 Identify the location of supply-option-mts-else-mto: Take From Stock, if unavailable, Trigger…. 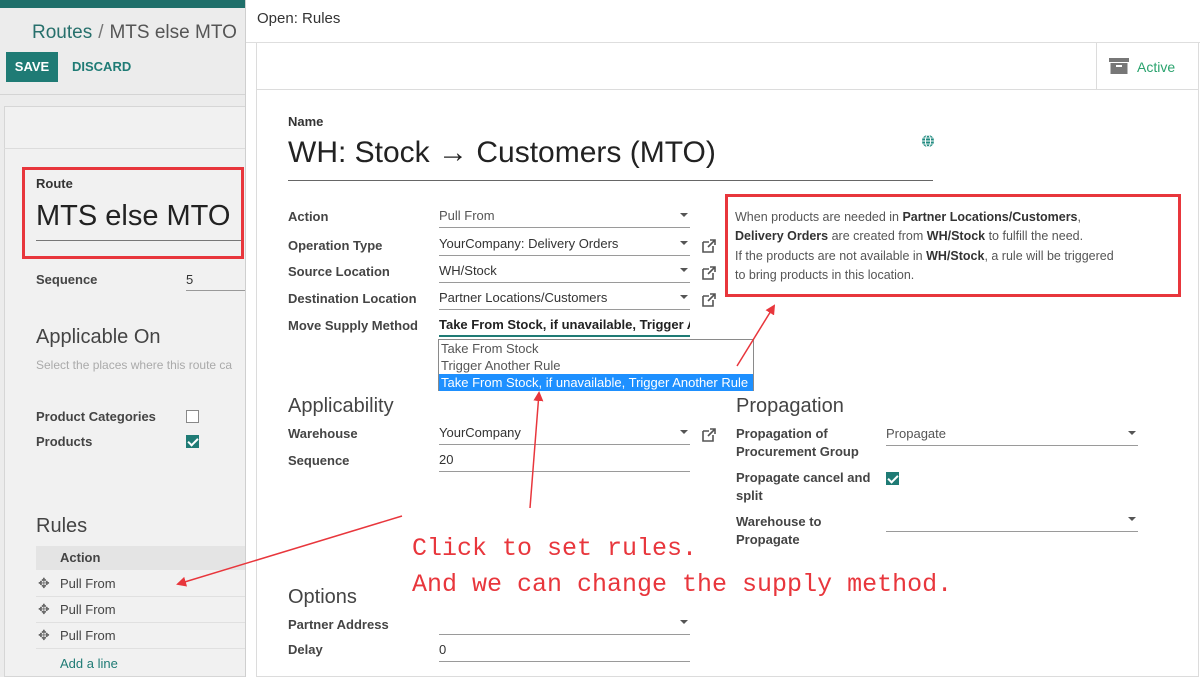
(596, 382).